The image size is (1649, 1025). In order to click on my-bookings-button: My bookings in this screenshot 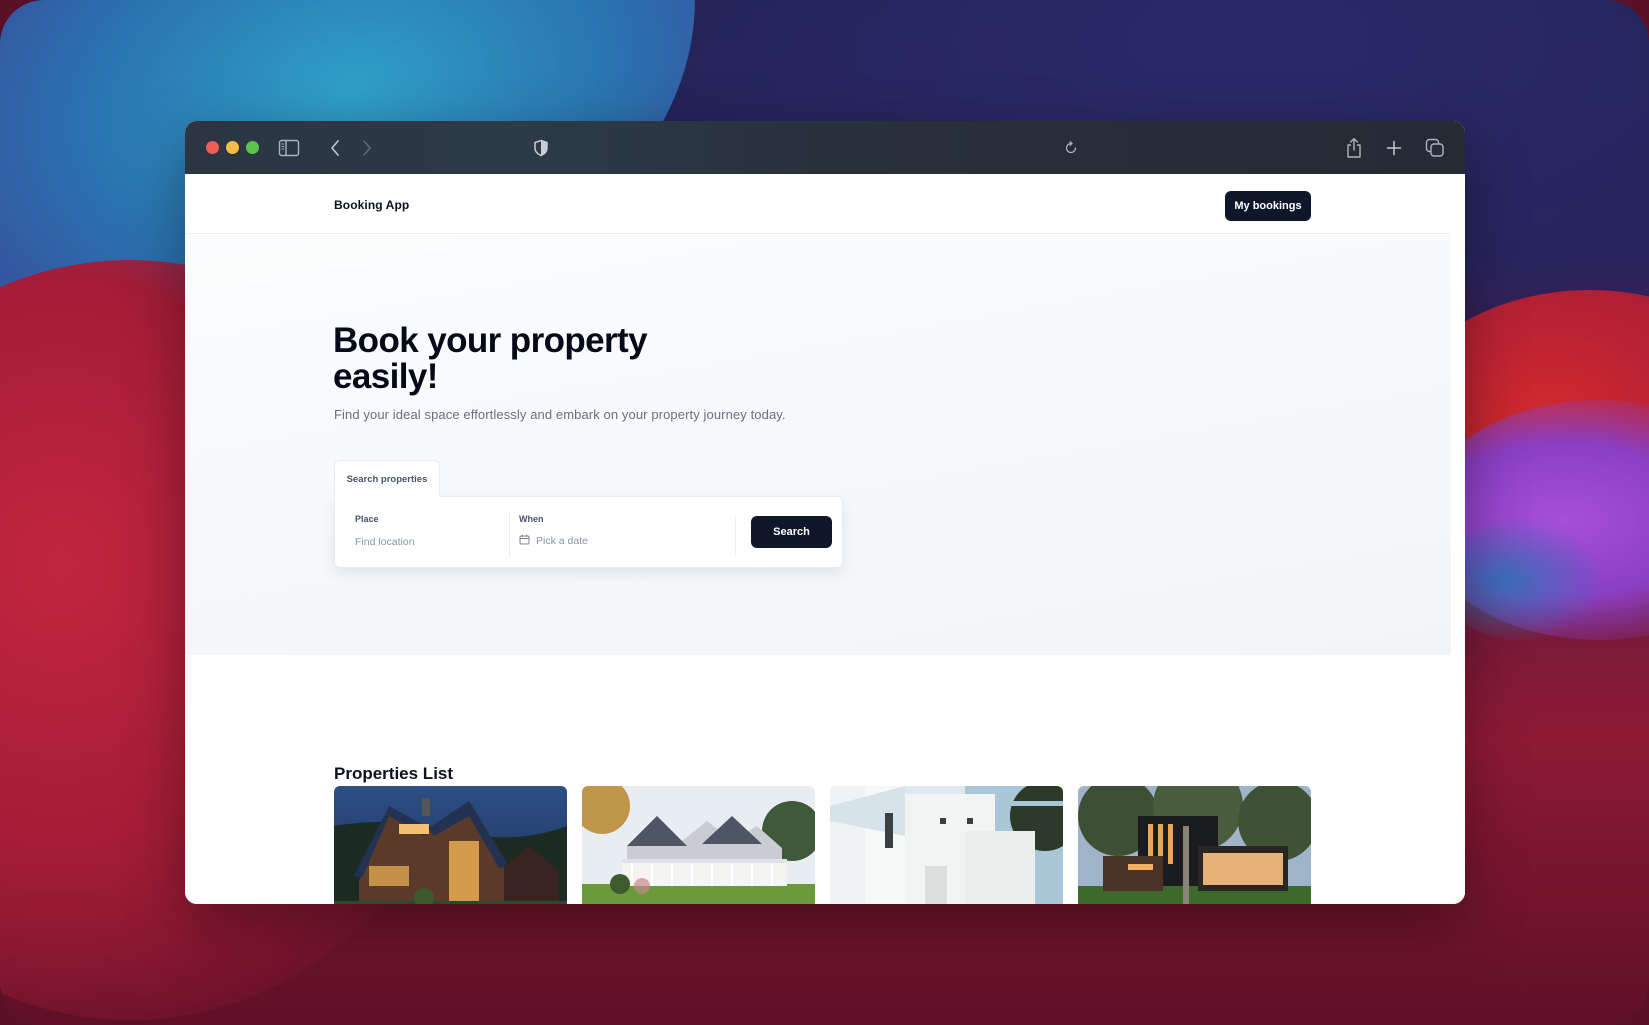, I will do `click(1268, 206)`.